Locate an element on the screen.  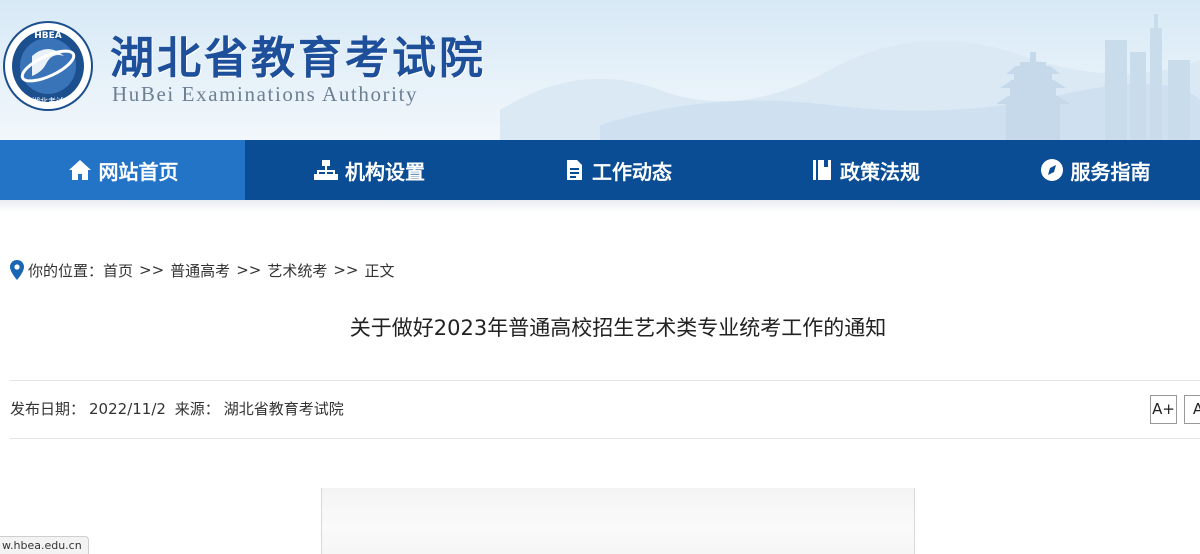
nav-item-organization: 机构设置 is located at coordinates (369, 170).